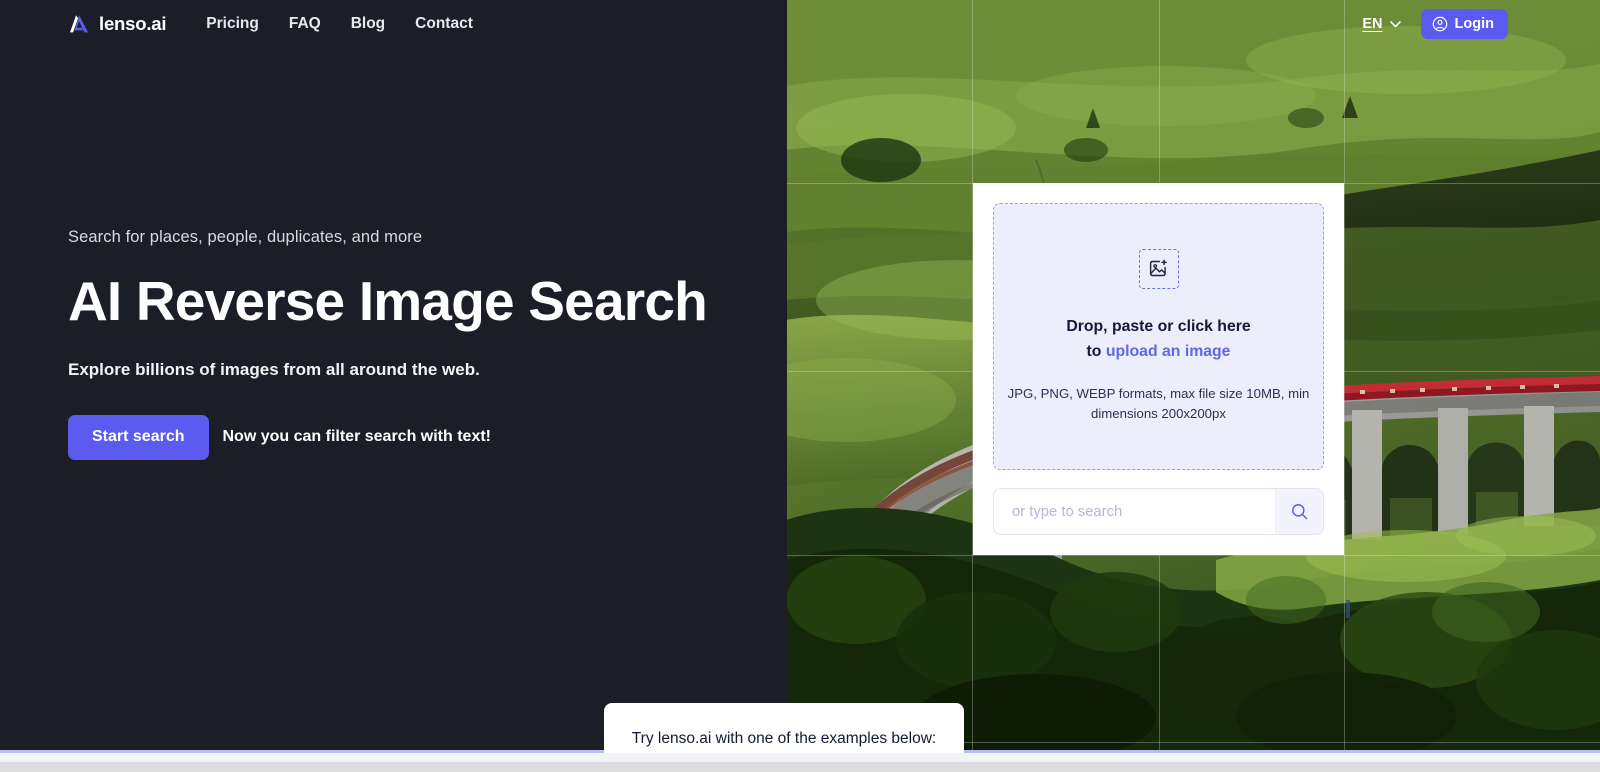 The height and width of the screenshot is (772, 1600). I want to click on image-add-icon, so click(1158, 268).